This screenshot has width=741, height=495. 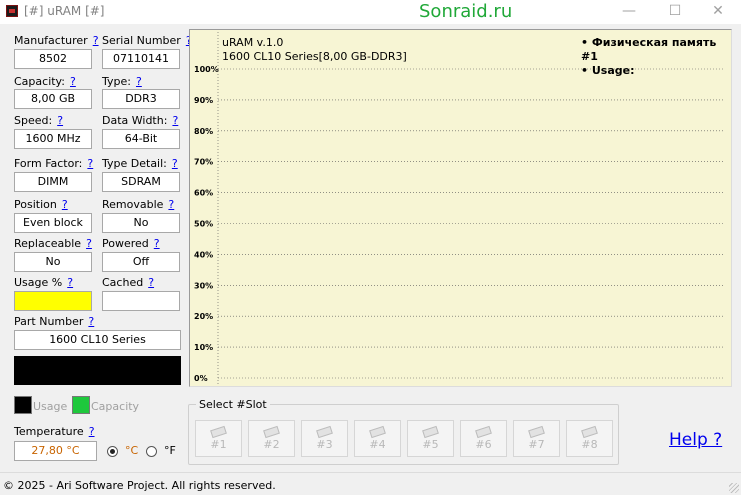 What do you see at coordinates (203, 193) in the screenshot?
I see `y-tick-label: 60%` at bounding box center [203, 193].